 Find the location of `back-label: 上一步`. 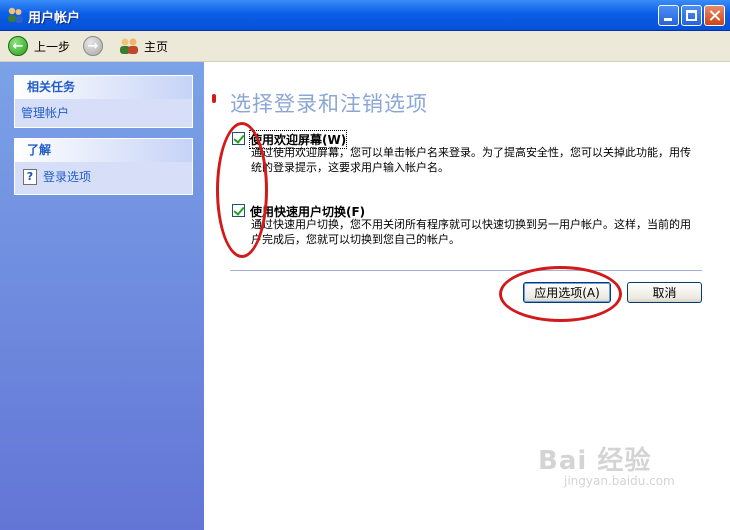

back-label: 上一步 is located at coordinates (52, 46).